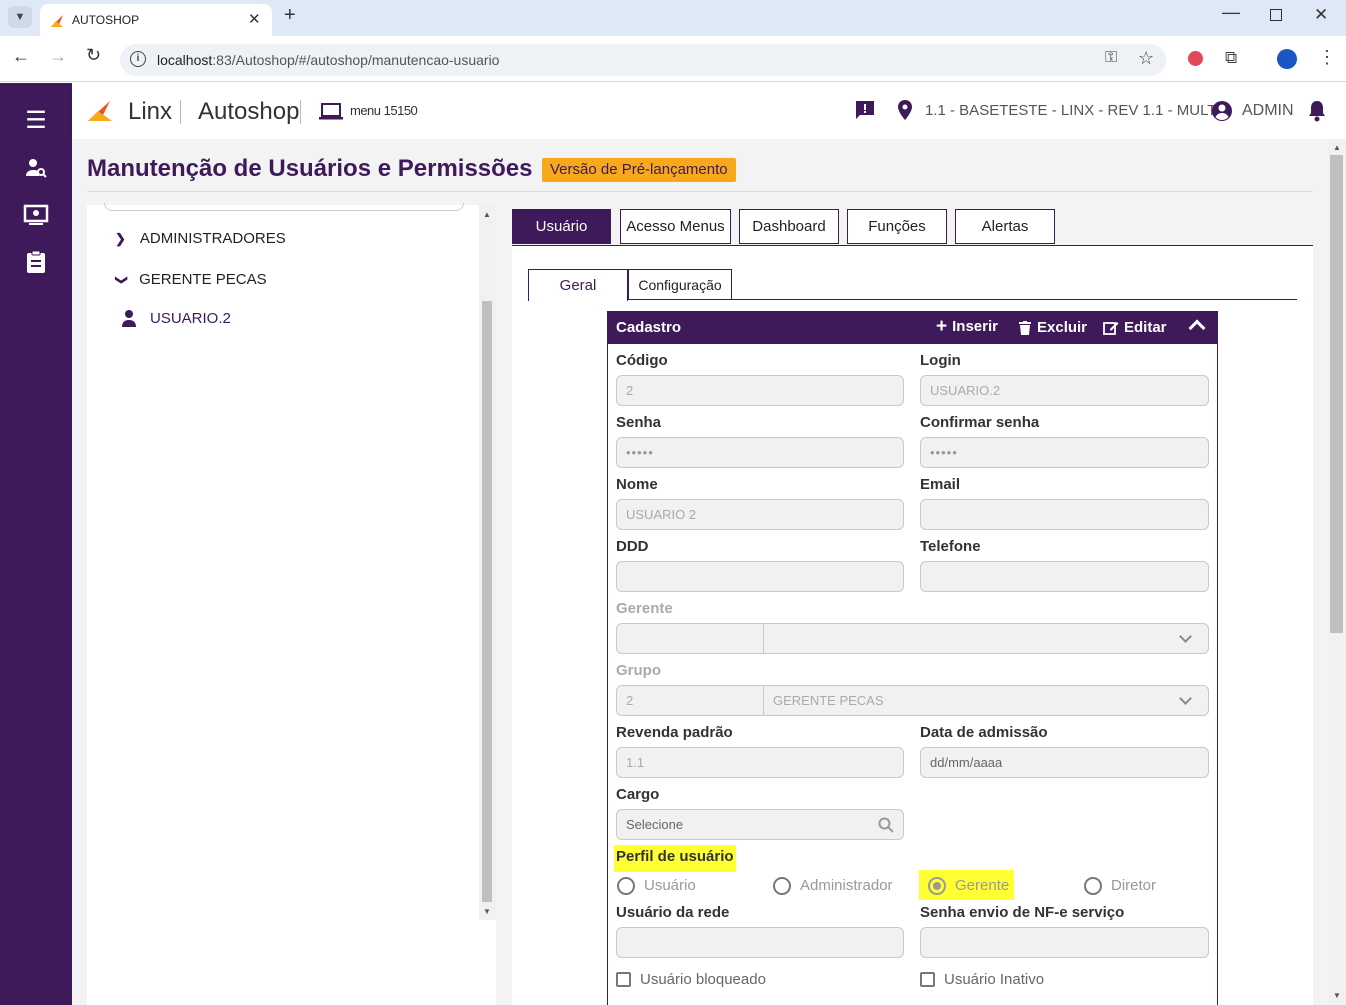 This screenshot has width=1346, height=1005. What do you see at coordinates (703, 979) in the screenshot?
I see `bloqueado-label: Usuário bloqueado` at bounding box center [703, 979].